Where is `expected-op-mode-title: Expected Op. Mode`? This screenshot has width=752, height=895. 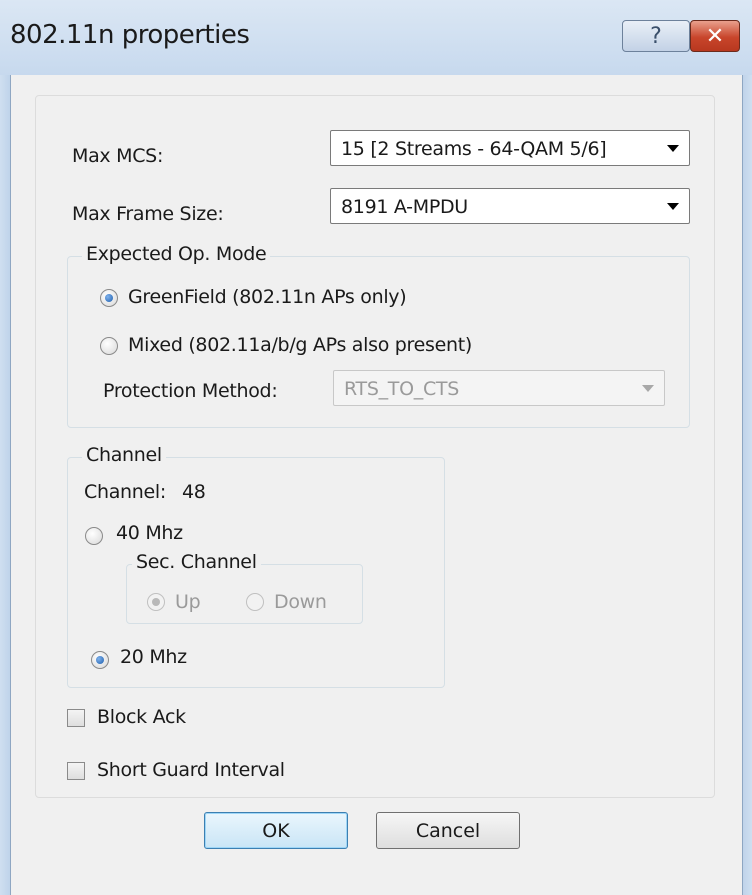 expected-op-mode-title: Expected Op. Mode is located at coordinates (176, 254).